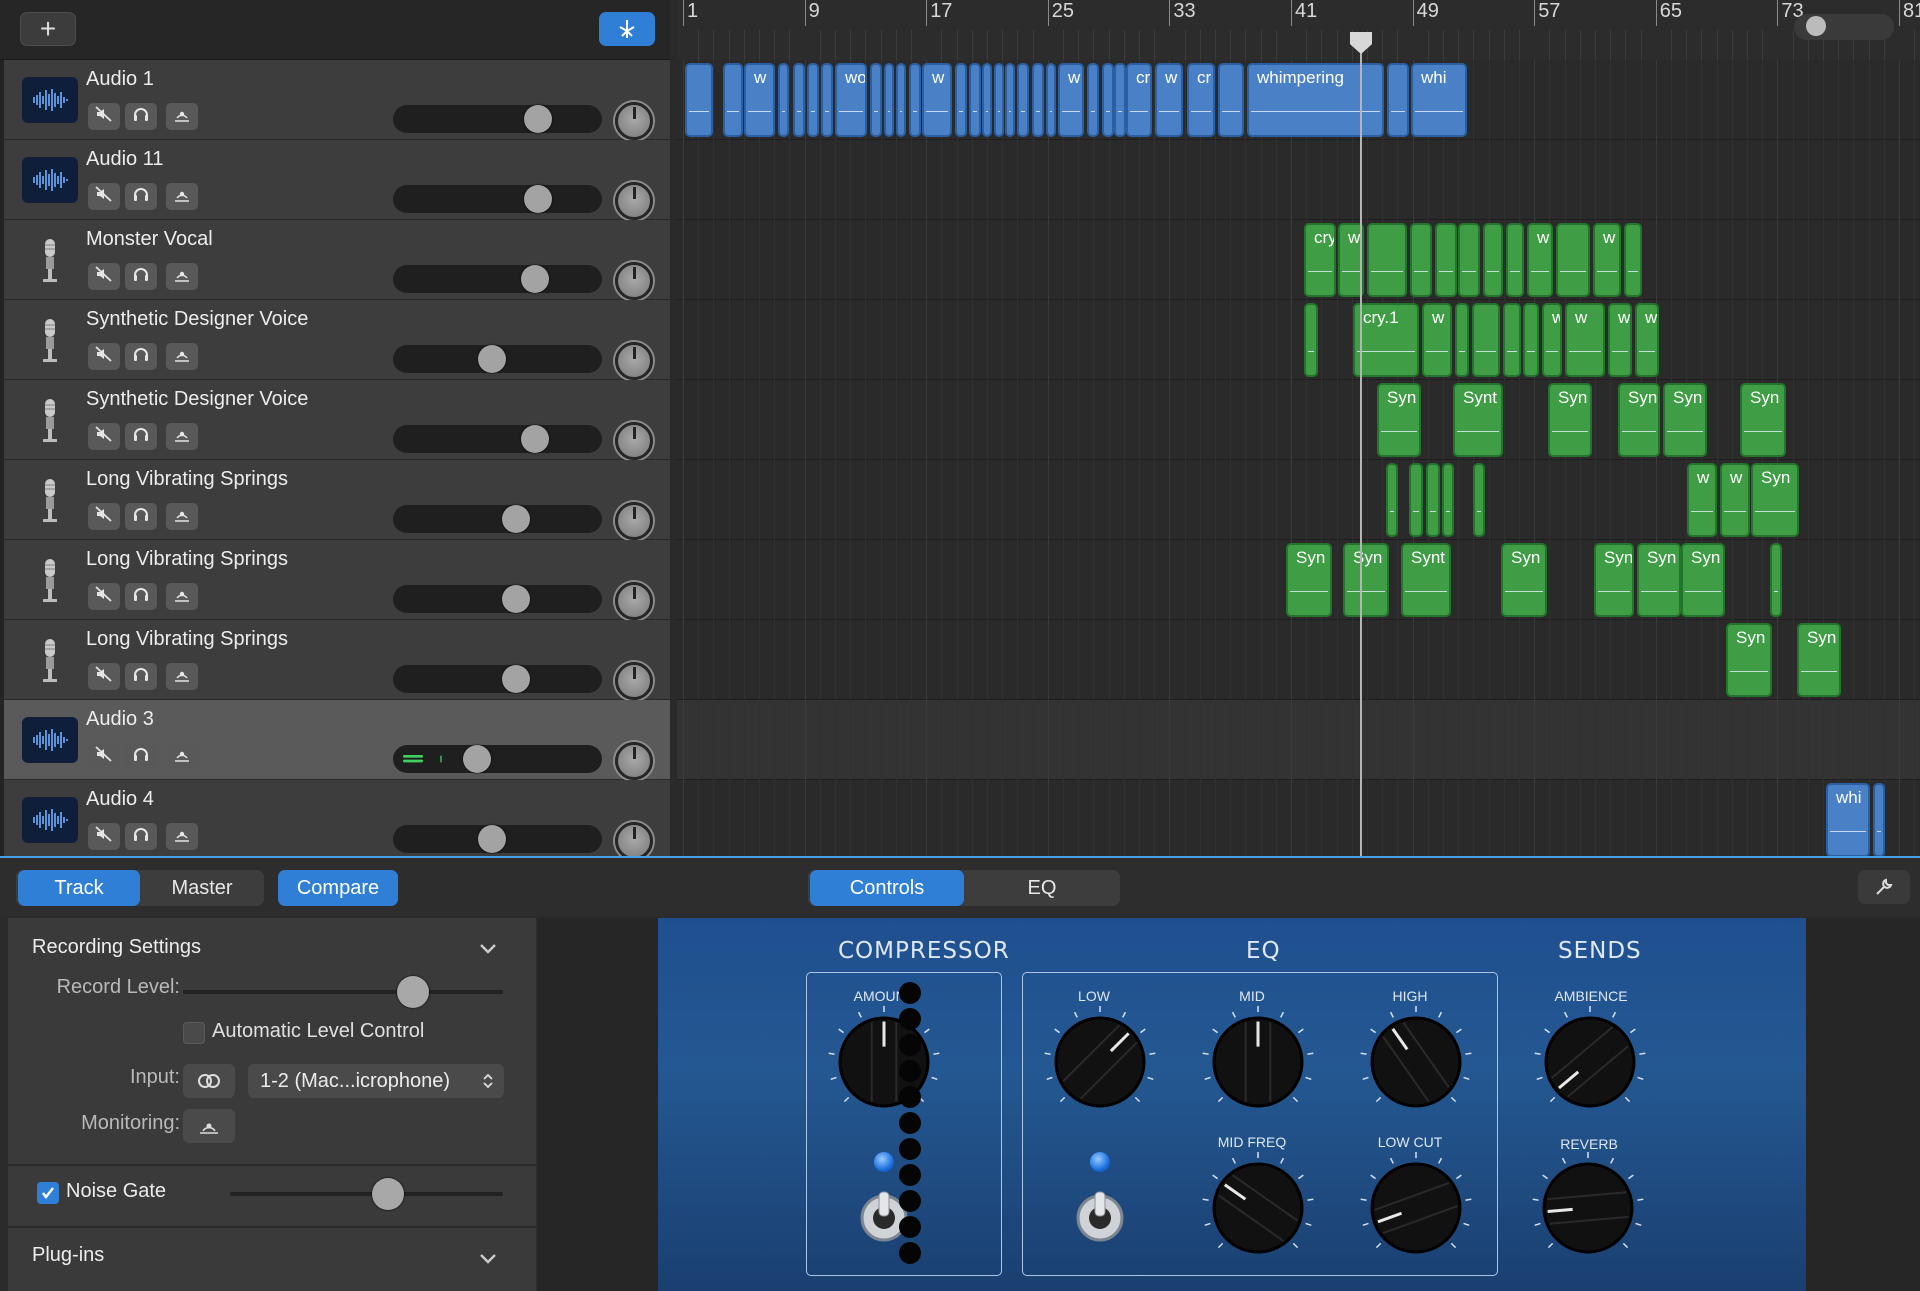  Describe the element at coordinates (335, 180) in the screenshot. I see `track-header: Audio 11` at that location.